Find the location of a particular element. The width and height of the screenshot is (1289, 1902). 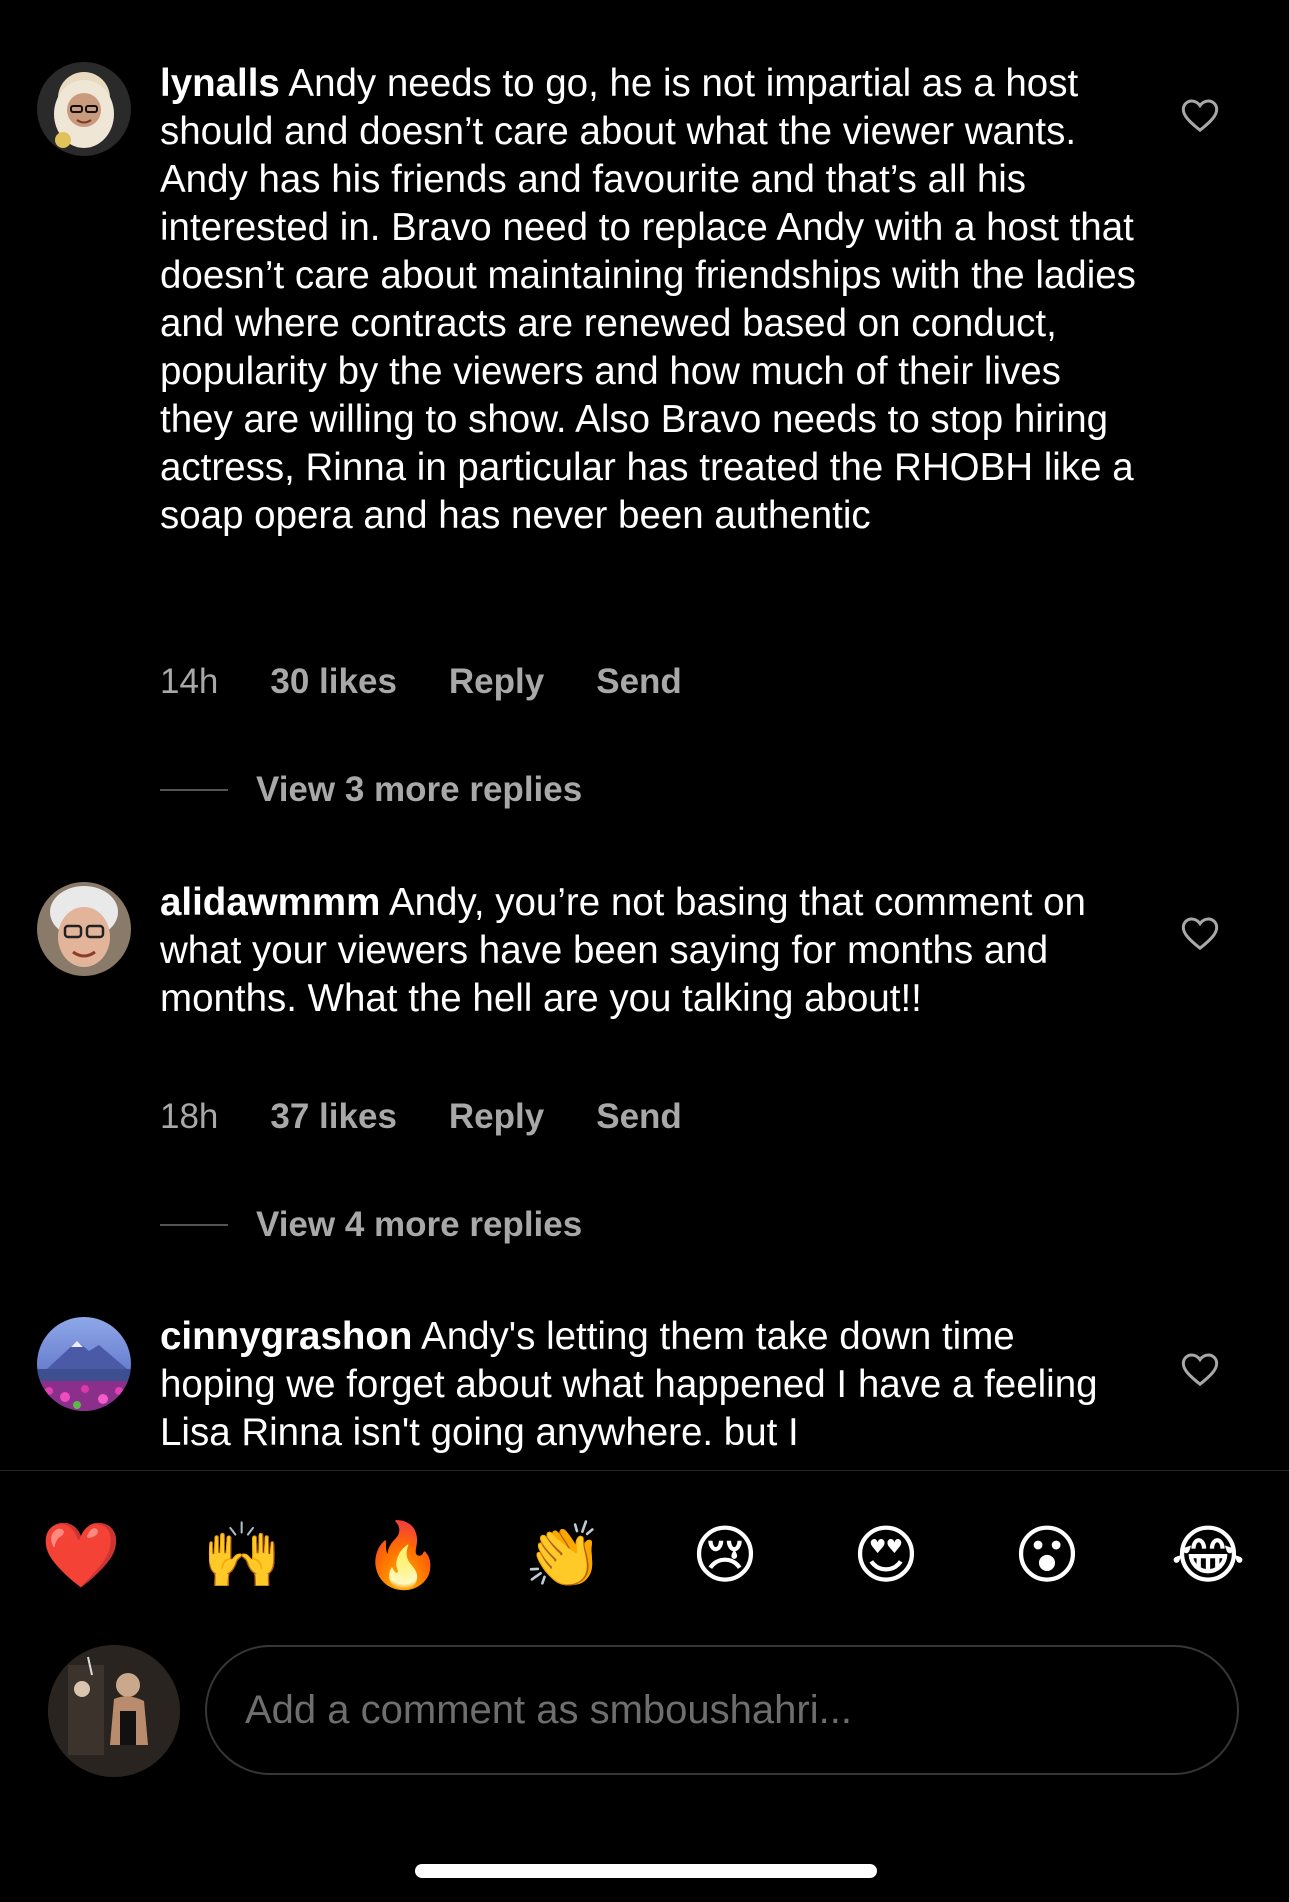

crying-face-emoji-icon: 😢 is located at coordinates (725, 1555).